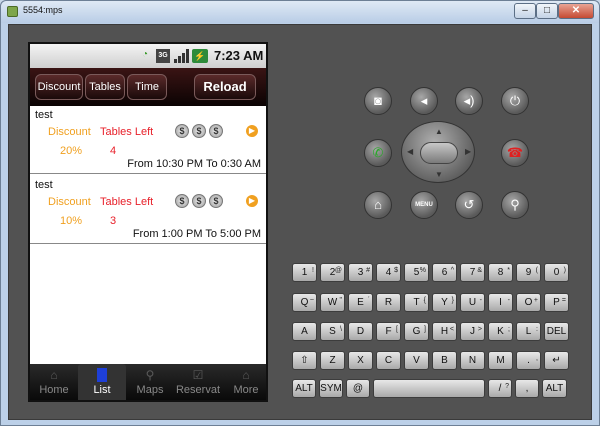 This screenshot has width=600, height=426. I want to click on dpad-center-button, so click(439, 153).